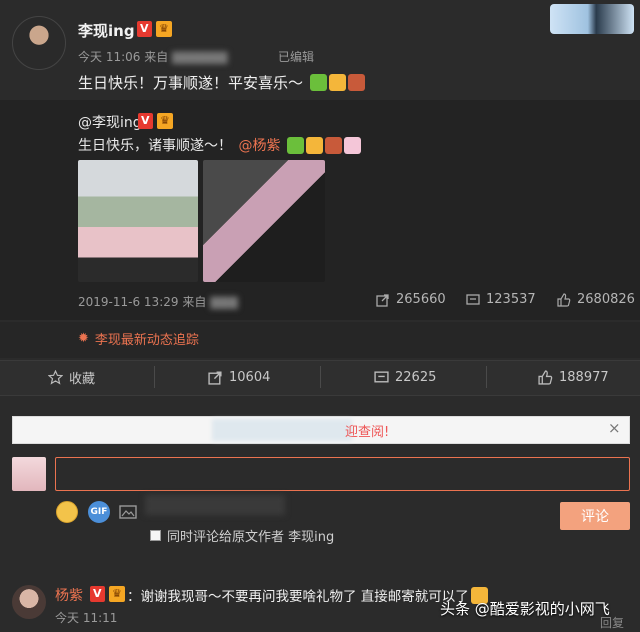 The image size is (640, 632). I want to click on repost-forward-count: 265660, so click(421, 299).